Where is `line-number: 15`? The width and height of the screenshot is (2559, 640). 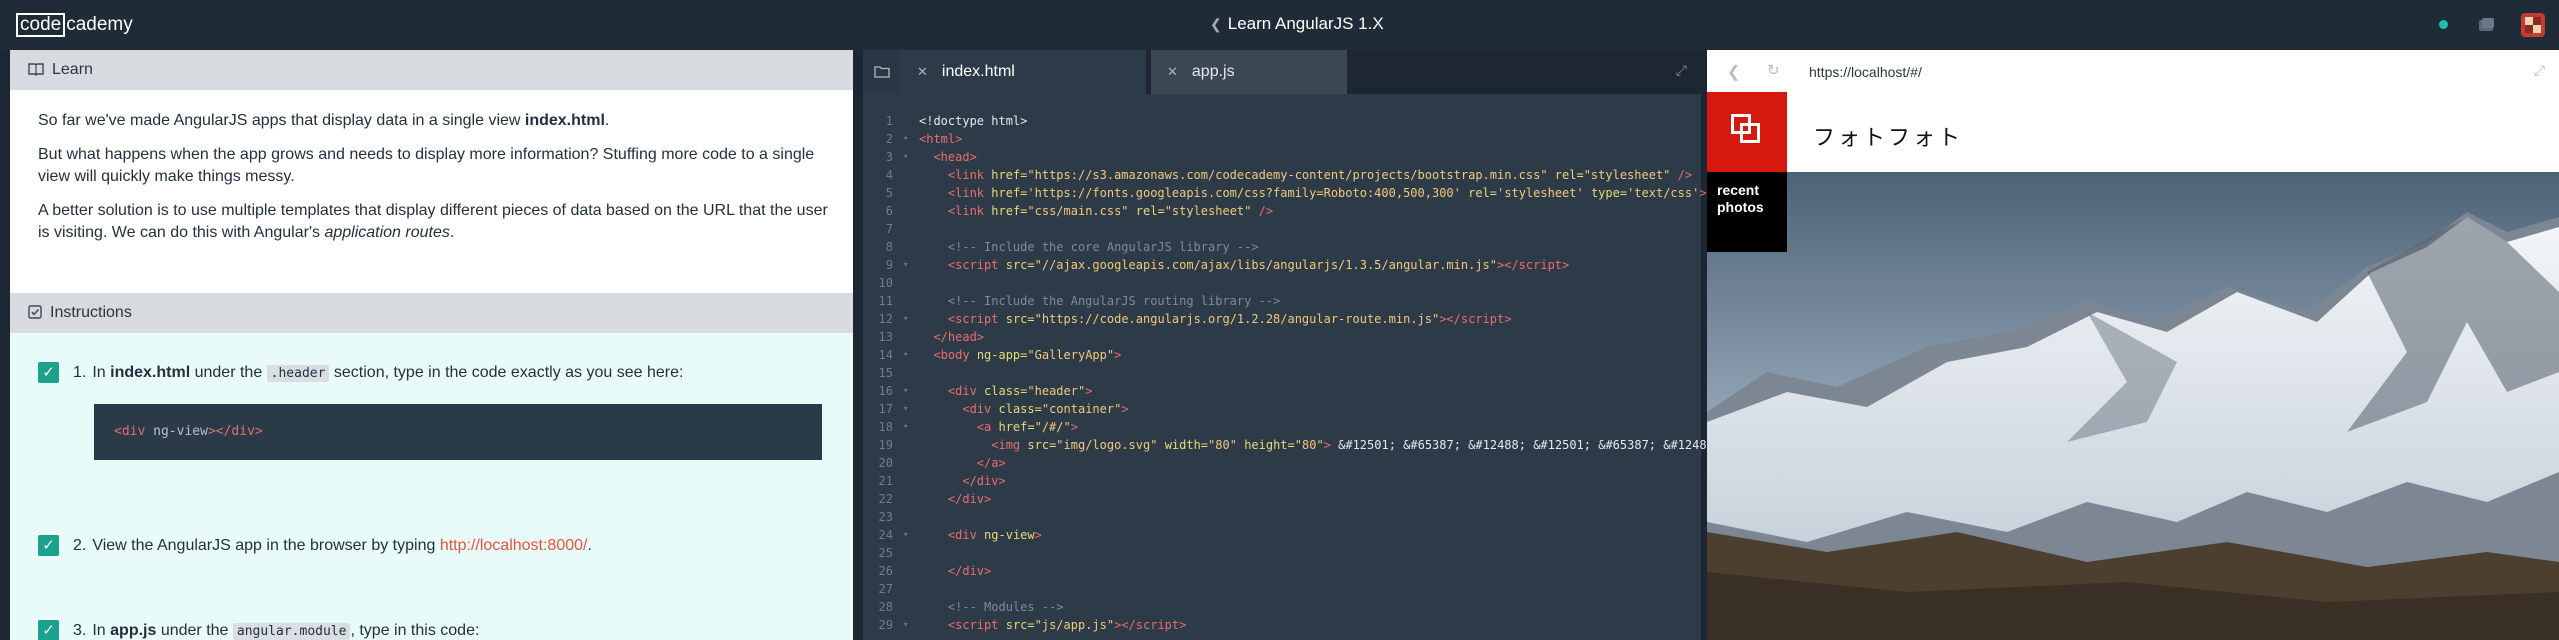
line-number: 15 is located at coordinates (885, 373).